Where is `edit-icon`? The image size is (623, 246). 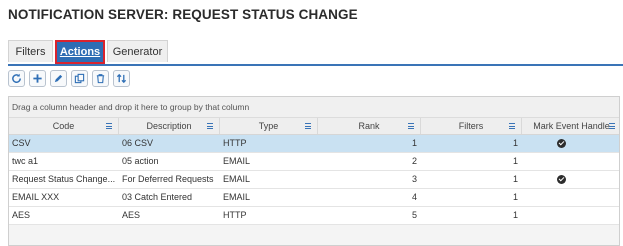
edit-icon is located at coordinates (58, 78).